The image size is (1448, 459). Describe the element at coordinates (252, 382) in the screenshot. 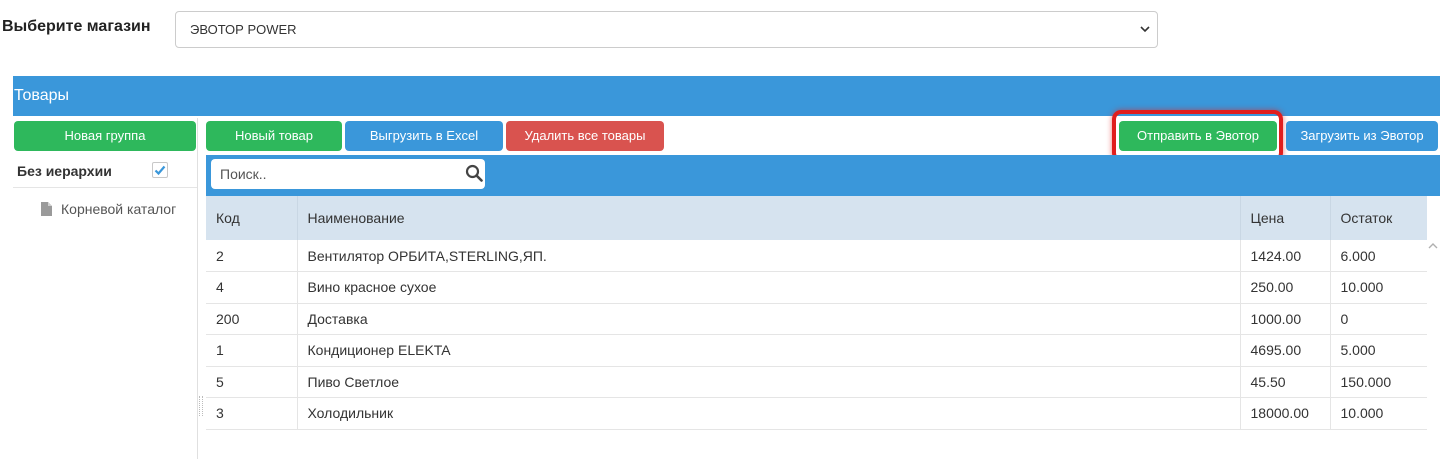

I see `cell-code: 5` at that location.